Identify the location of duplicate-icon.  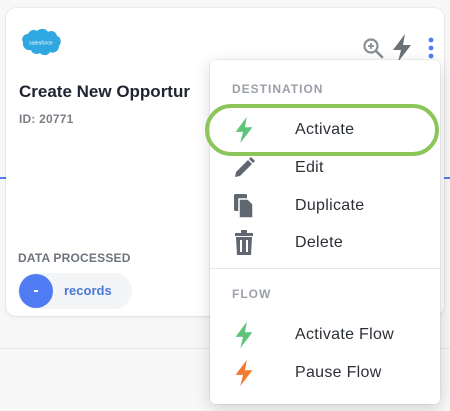
(244, 206).